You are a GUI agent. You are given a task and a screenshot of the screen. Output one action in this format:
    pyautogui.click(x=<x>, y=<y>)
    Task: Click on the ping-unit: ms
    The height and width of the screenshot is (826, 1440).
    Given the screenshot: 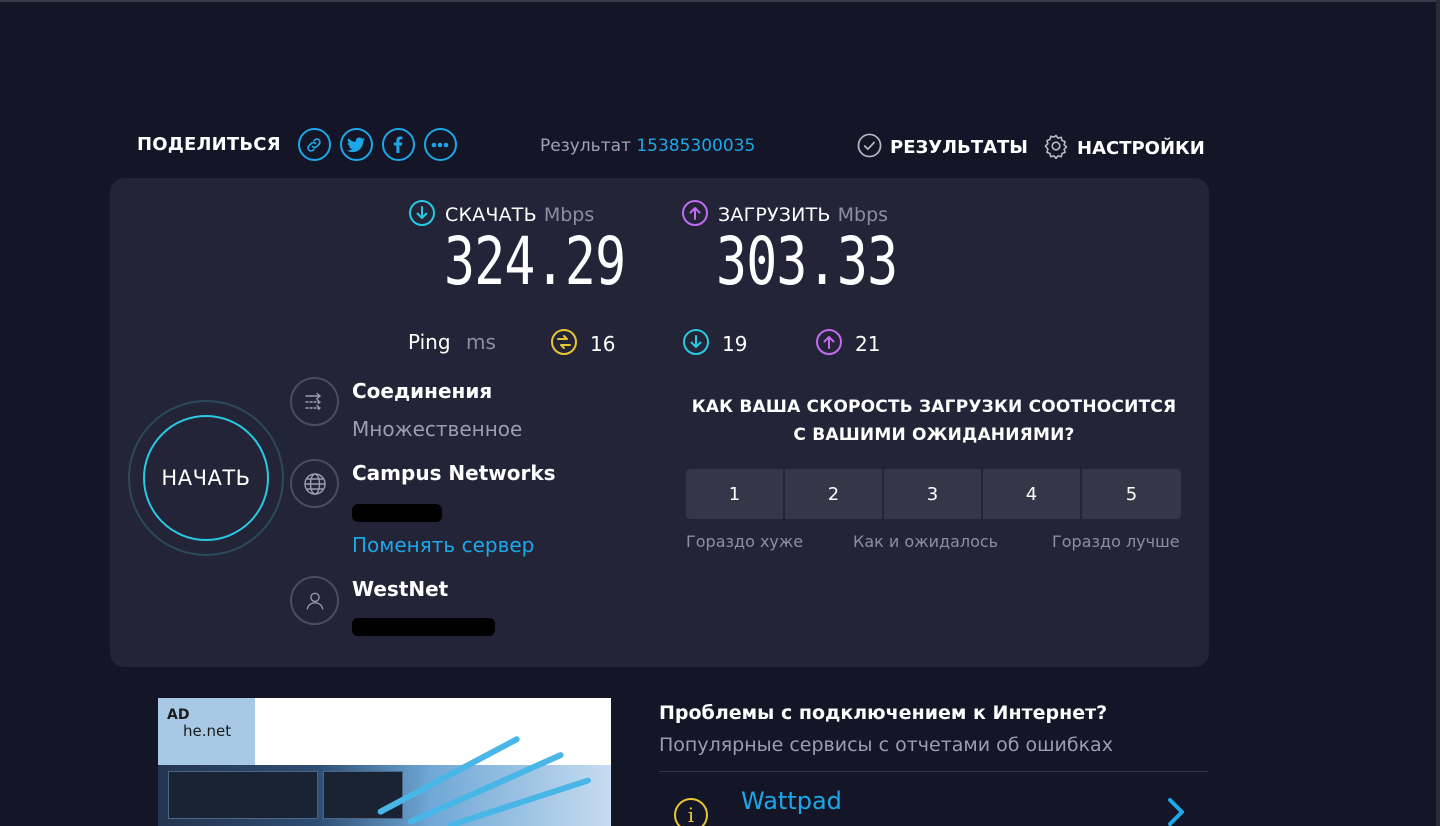 What is the action you would take?
    pyautogui.click(x=481, y=342)
    